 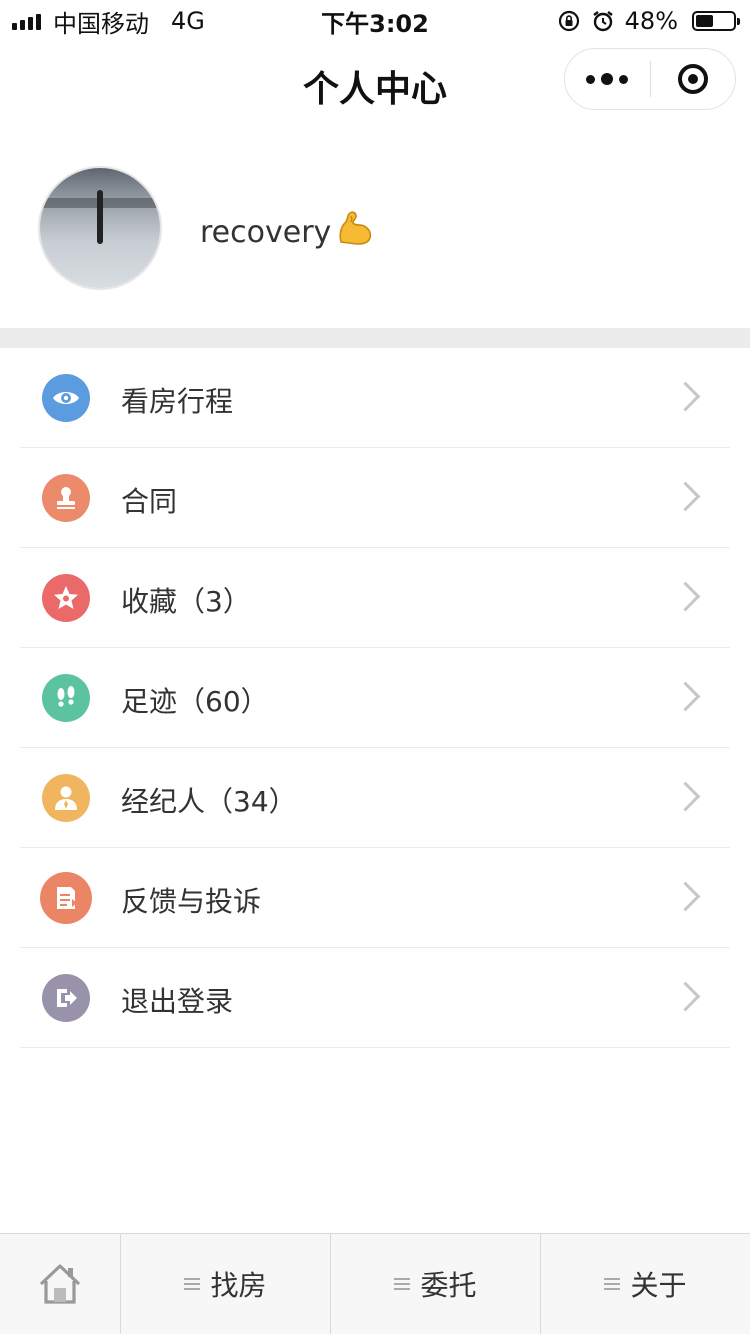 What do you see at coordinates (375, 21) in the screenshot?
I see `status-bar: 中国移动 4G 下午3:02 48%` at bounding box center [375, 21].